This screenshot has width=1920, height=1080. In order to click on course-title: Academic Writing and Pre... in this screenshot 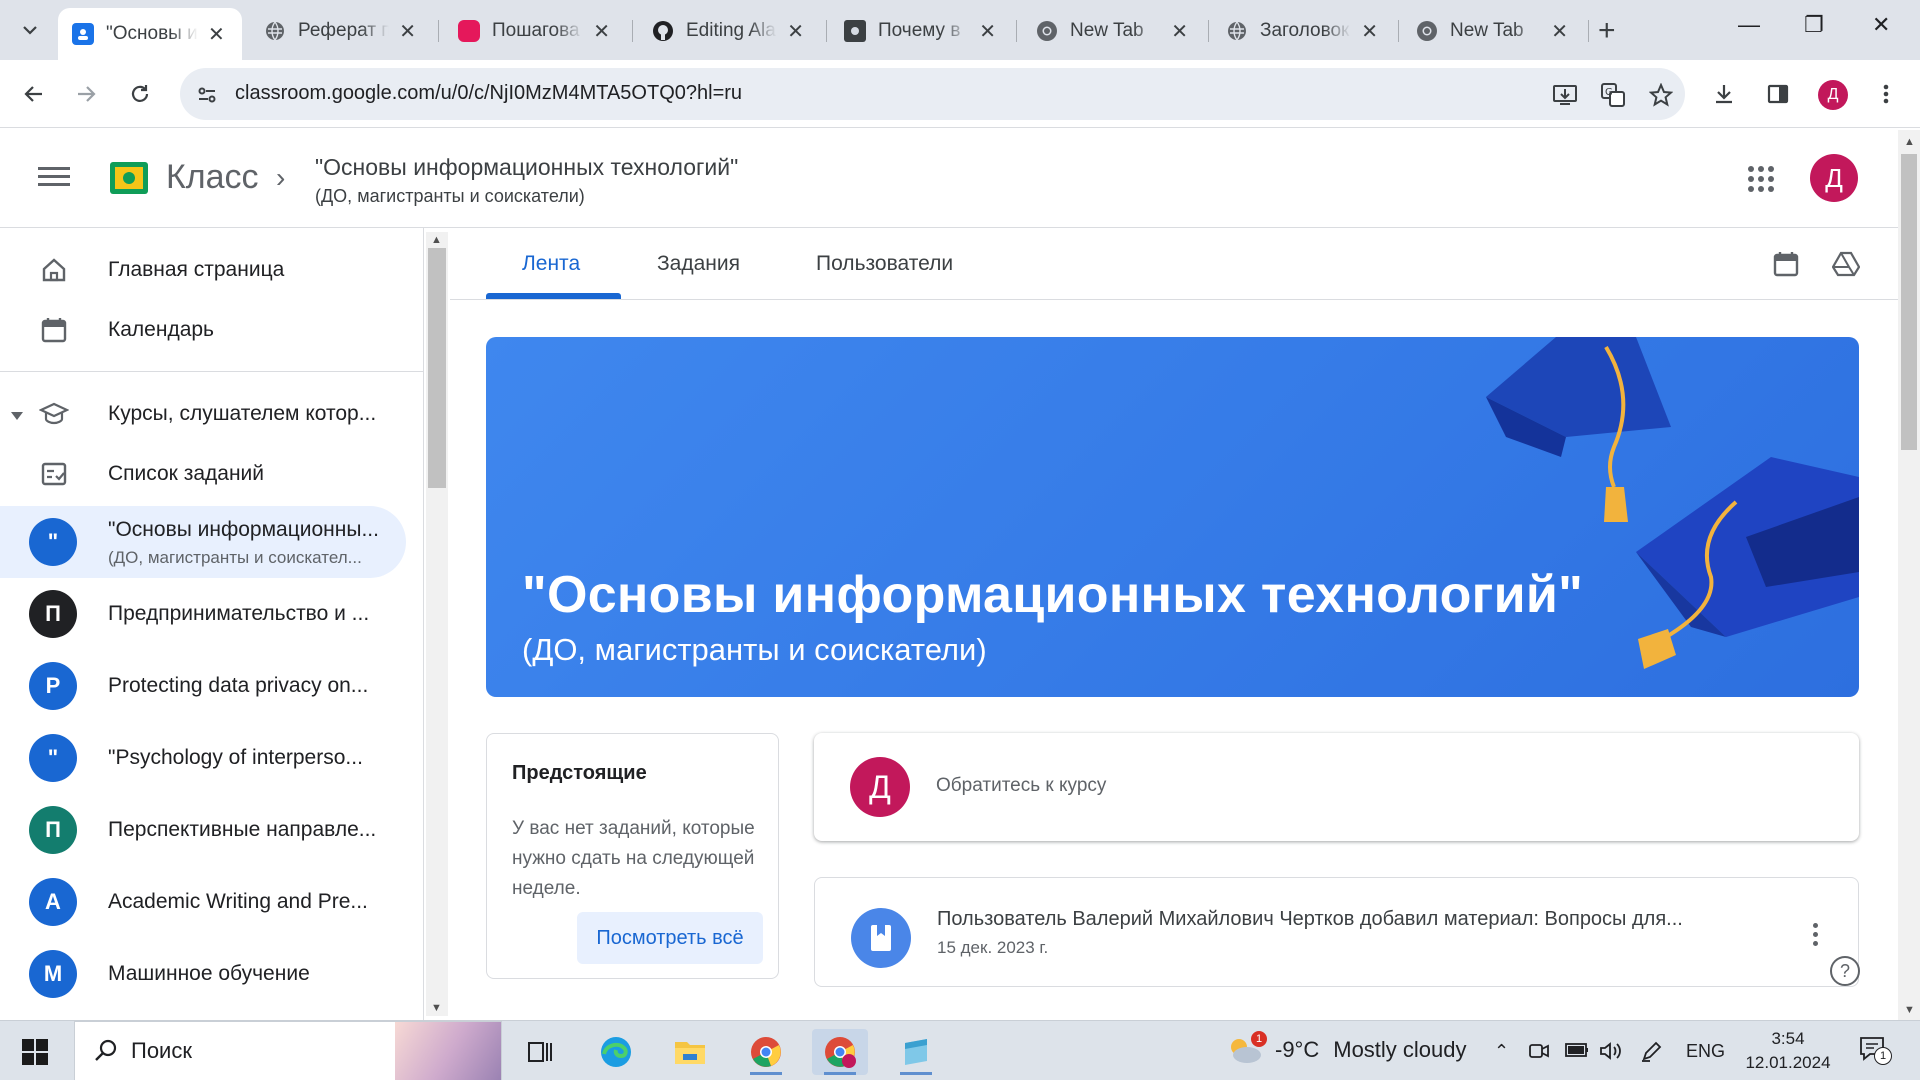, I will do `click(238, 901)`.